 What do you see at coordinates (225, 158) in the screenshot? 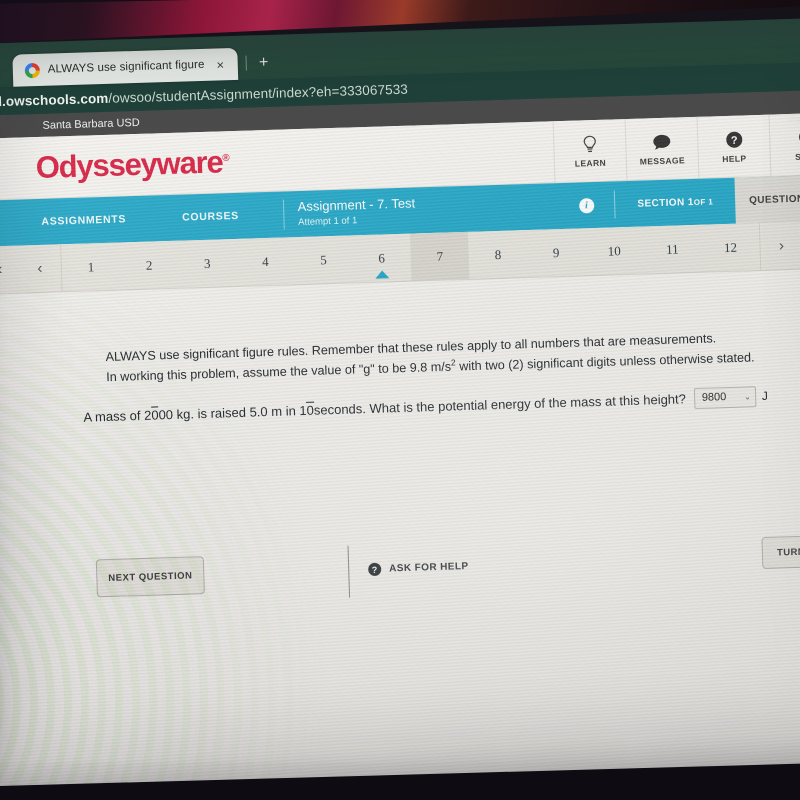
I see `registered-mark: ®` at bounding box center [225, 158].